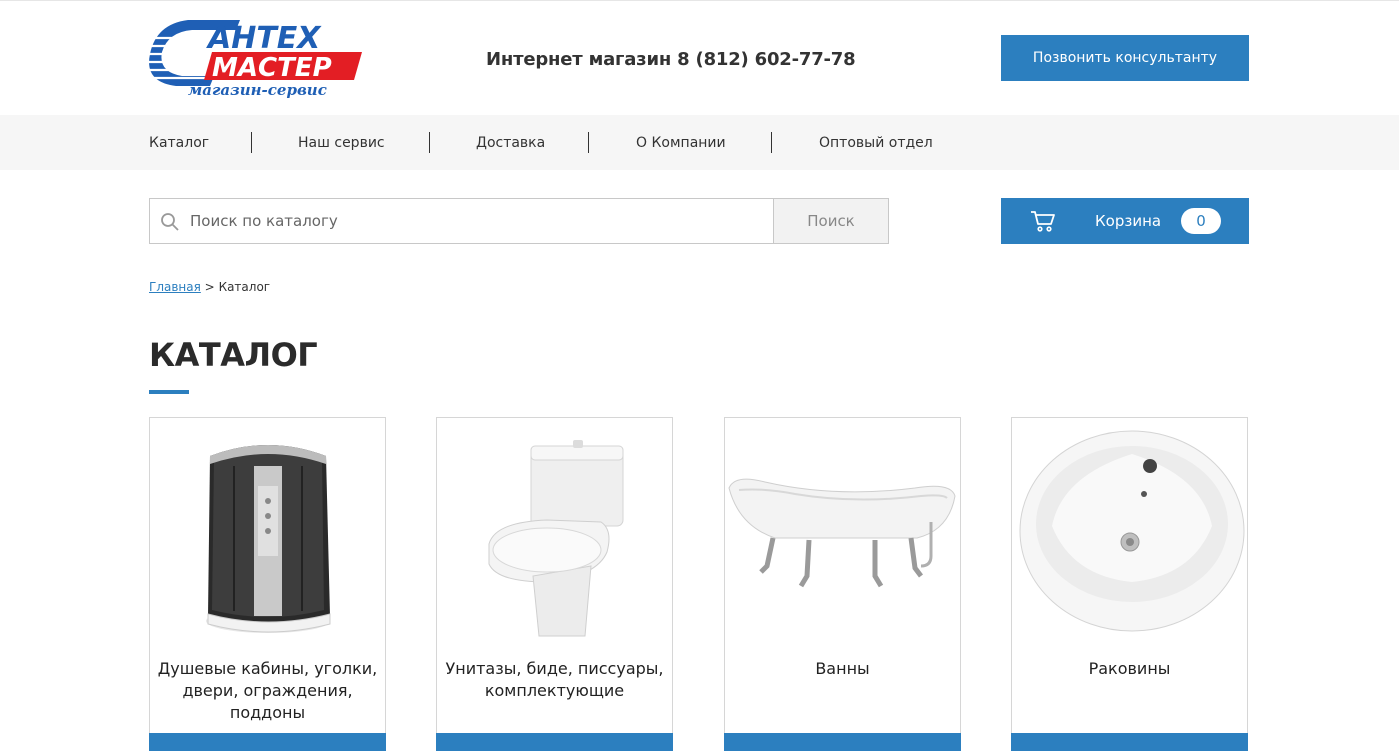 The height and width of the screenshot is (751, 1399). I want to click on logo-line1: АНТЕХ, so click(264, 38).